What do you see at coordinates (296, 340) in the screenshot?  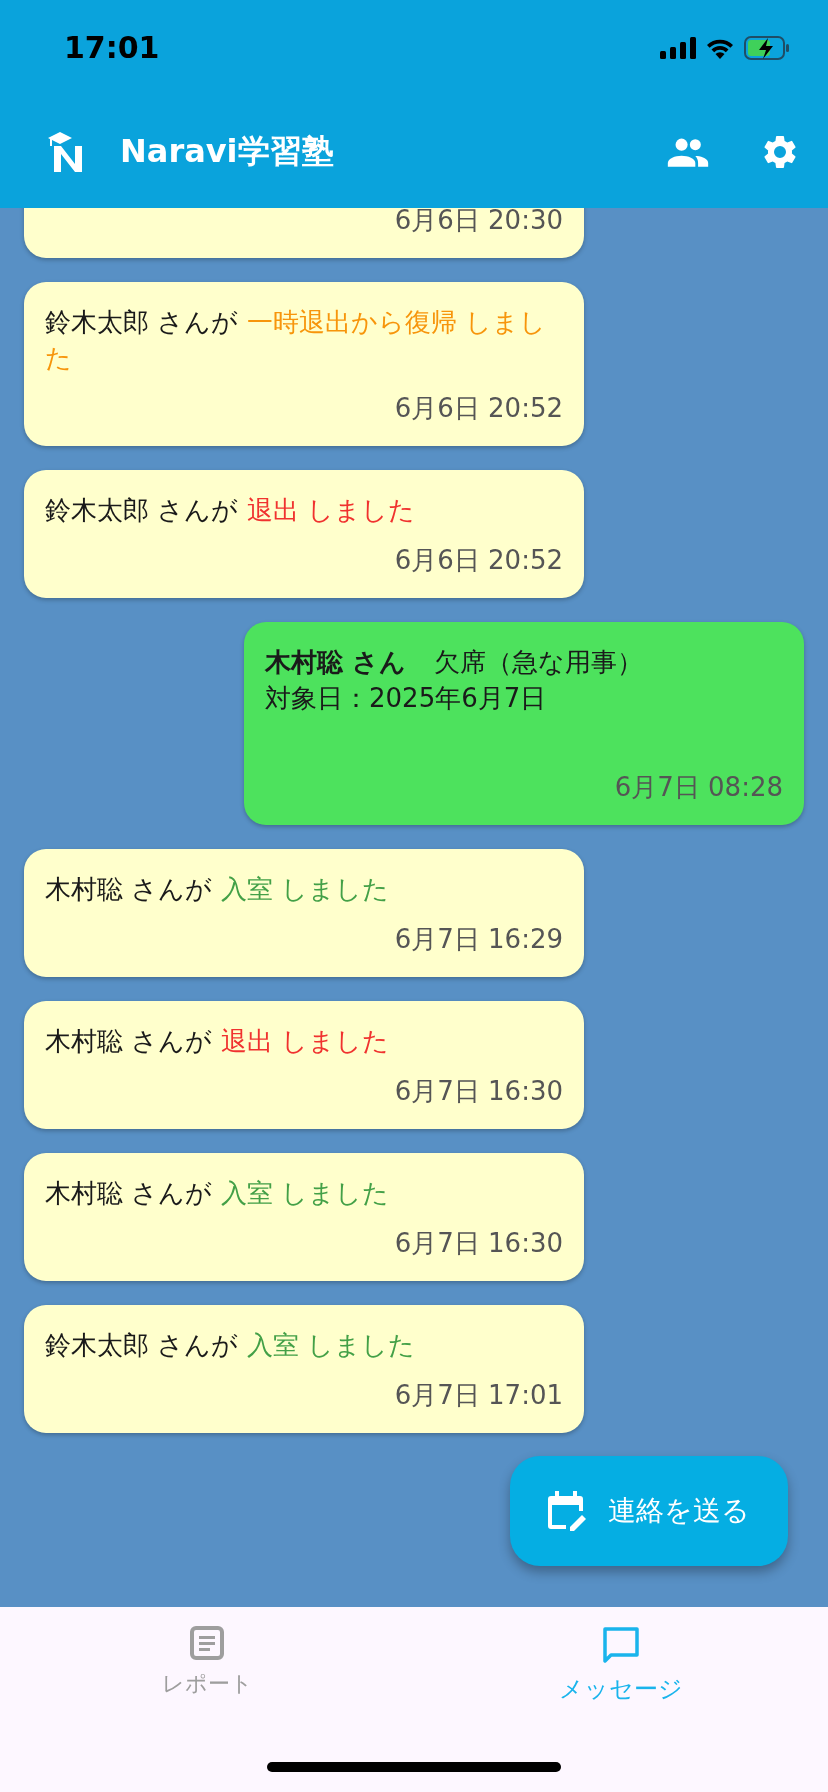 I see `message-text: 鈴木太郎 さんが 一時退出から復帰 しました` at bounding box center [296, 340].